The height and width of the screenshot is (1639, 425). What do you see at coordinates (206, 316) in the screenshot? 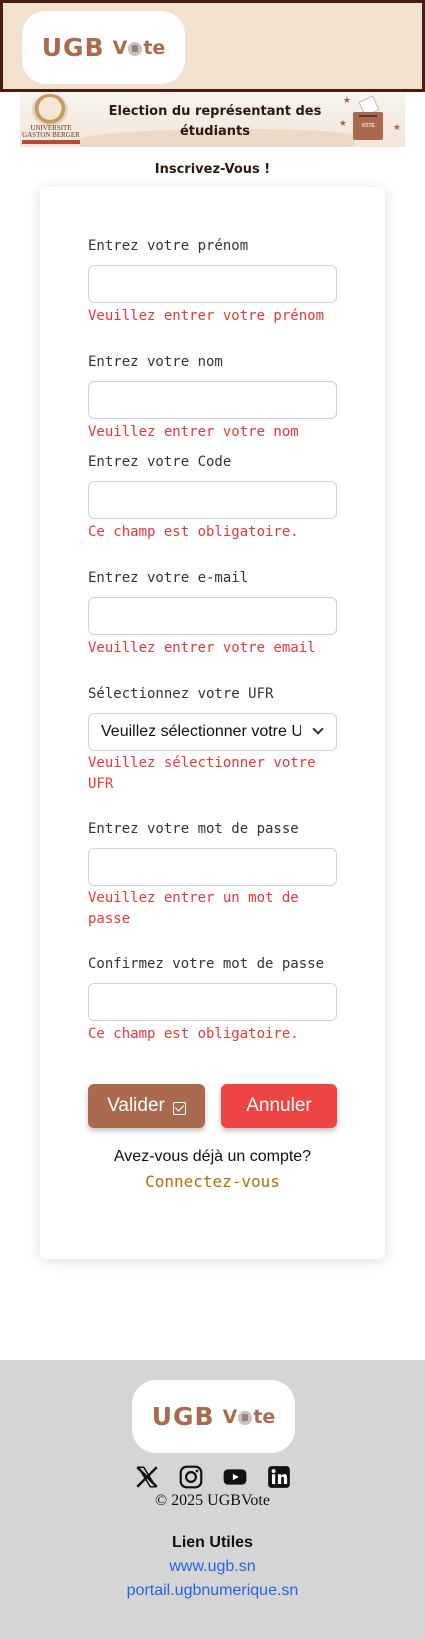
I see `firstname-error: Veuillez entrer votre prénom` at bounding box center [206, 316].